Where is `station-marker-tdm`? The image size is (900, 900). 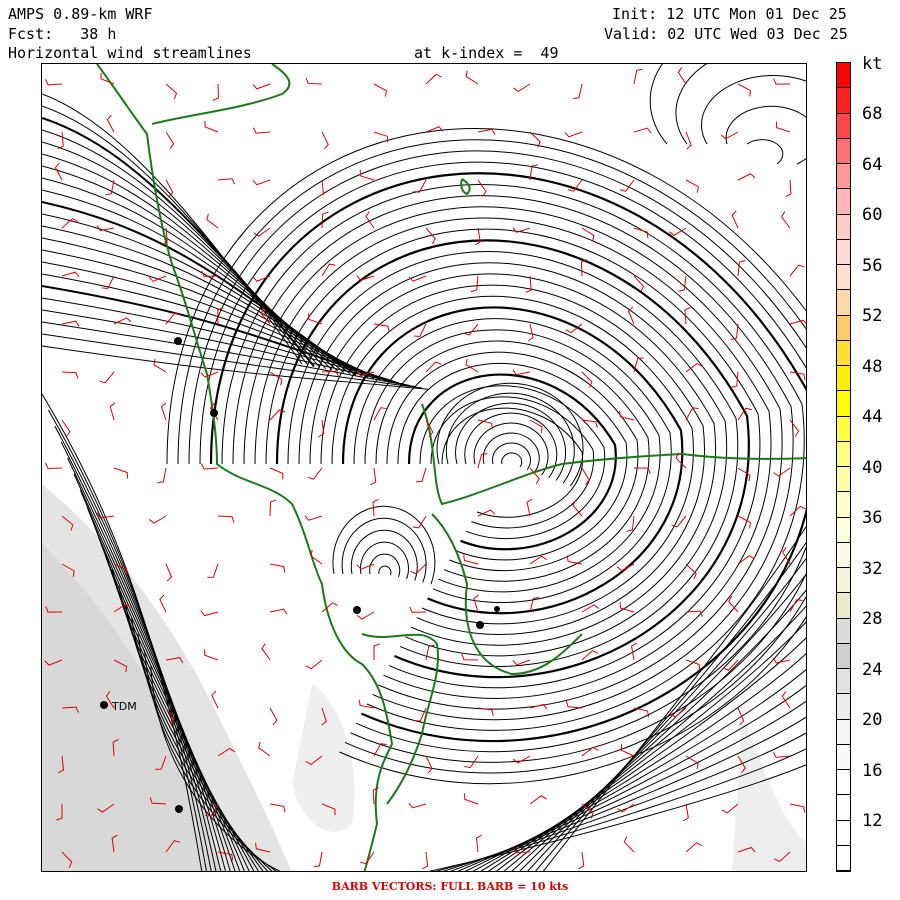
station-marker-tdm is located at coordinates (104, 705).